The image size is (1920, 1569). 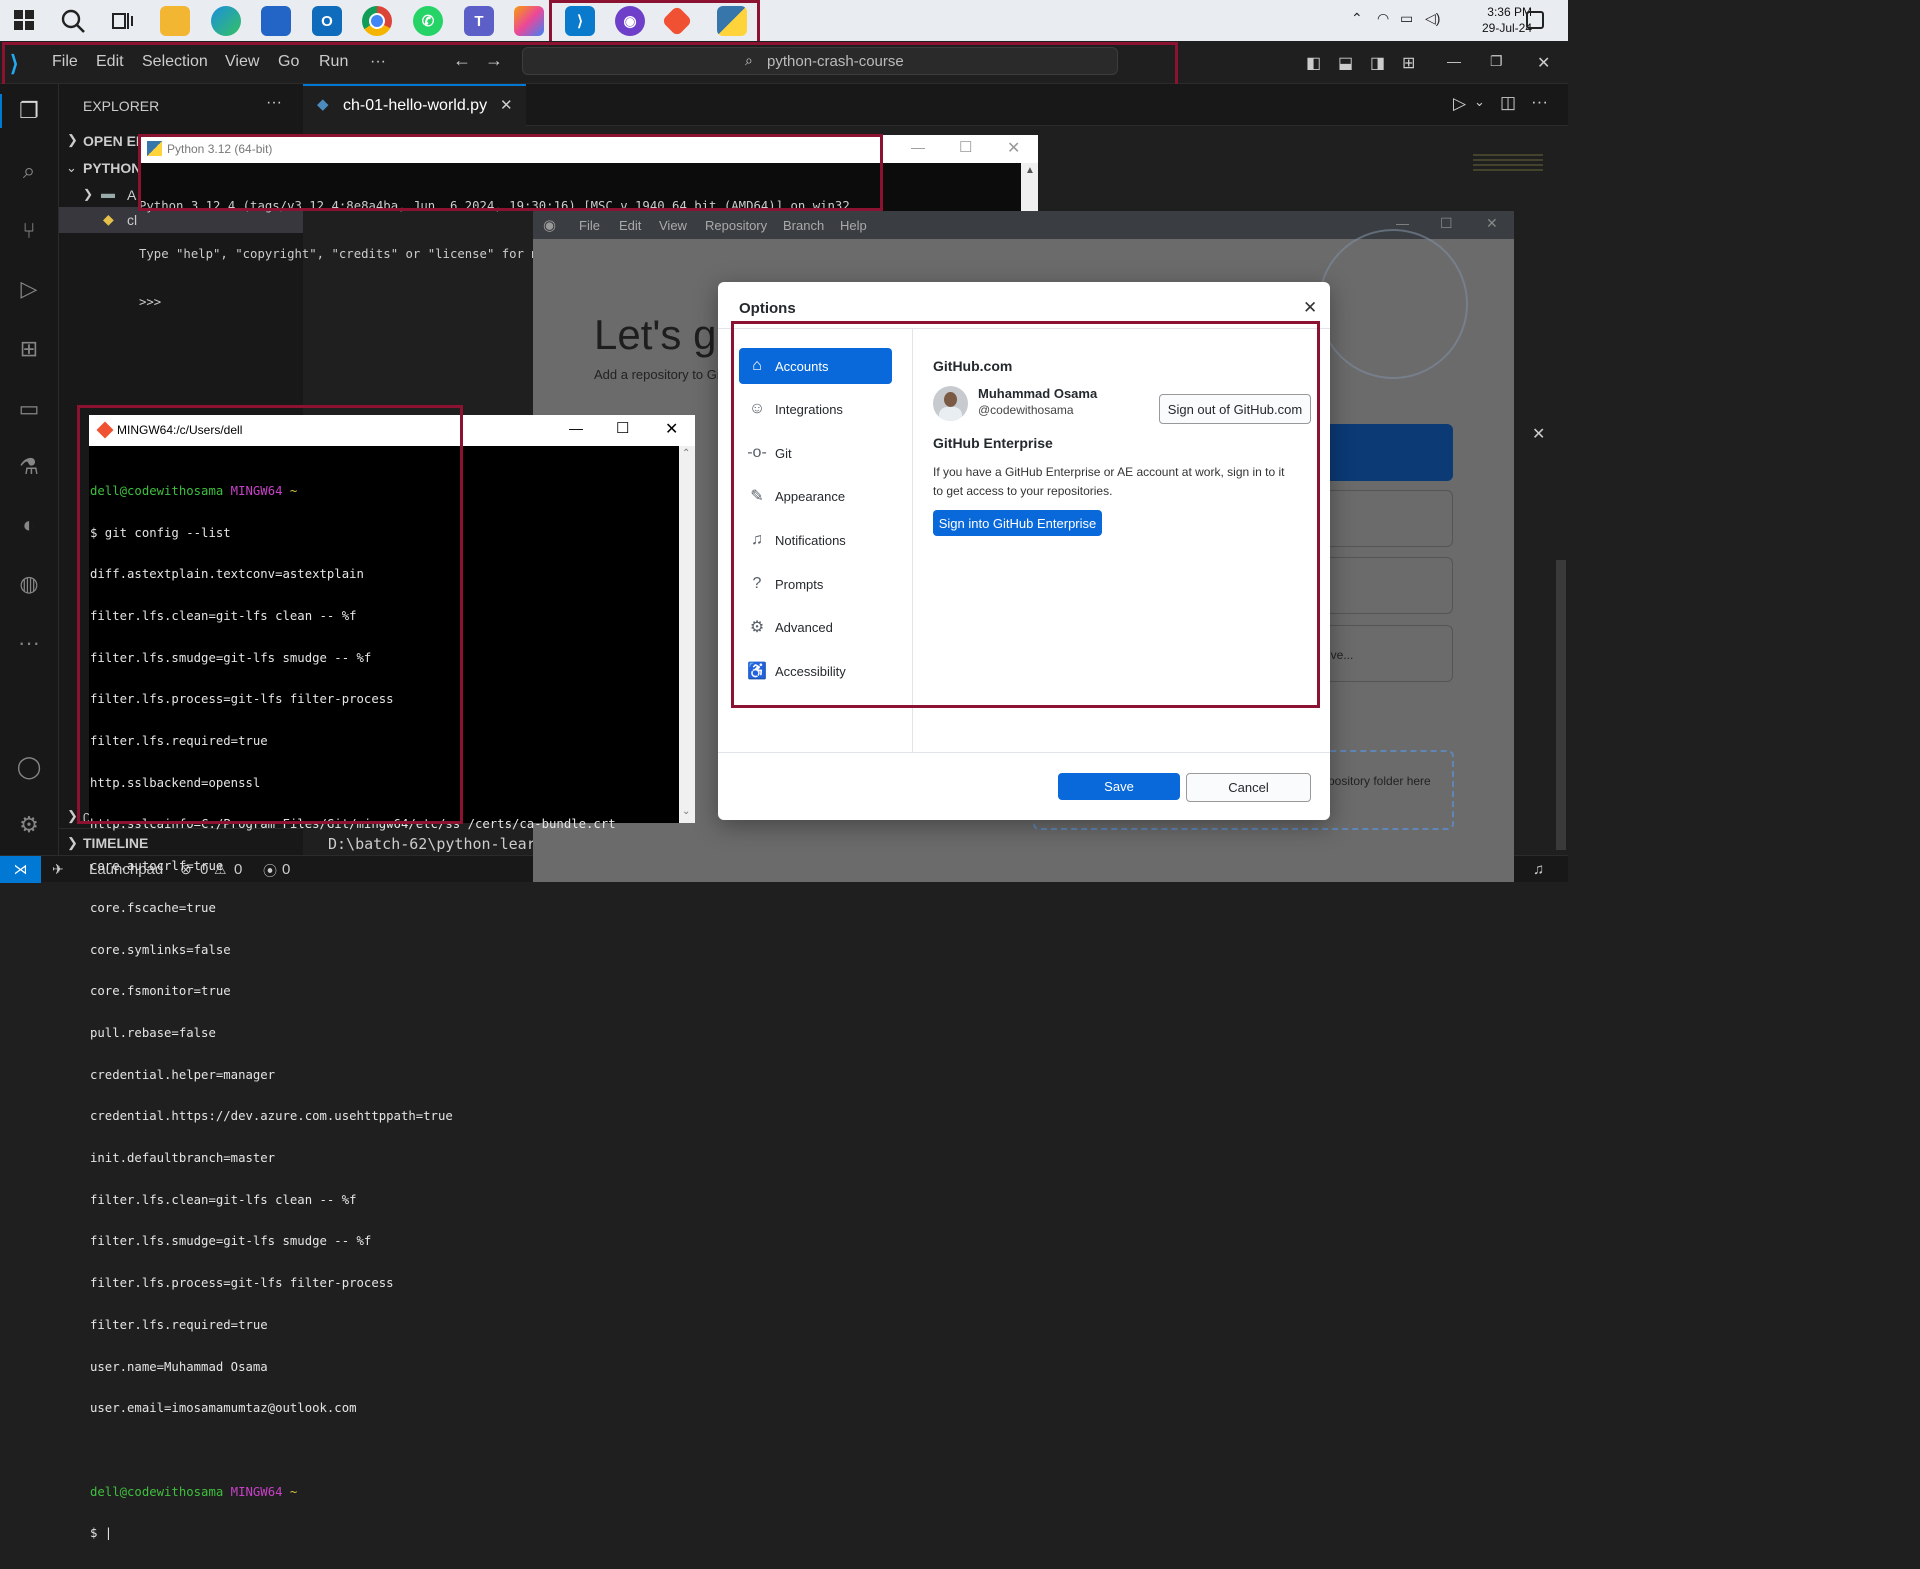 What do you see at coordinates (414, 105) in the screenshot?
I see `tab-hello-world: ◆ ch-01-hello-world.py ✕` at bounding box center [414, 105].